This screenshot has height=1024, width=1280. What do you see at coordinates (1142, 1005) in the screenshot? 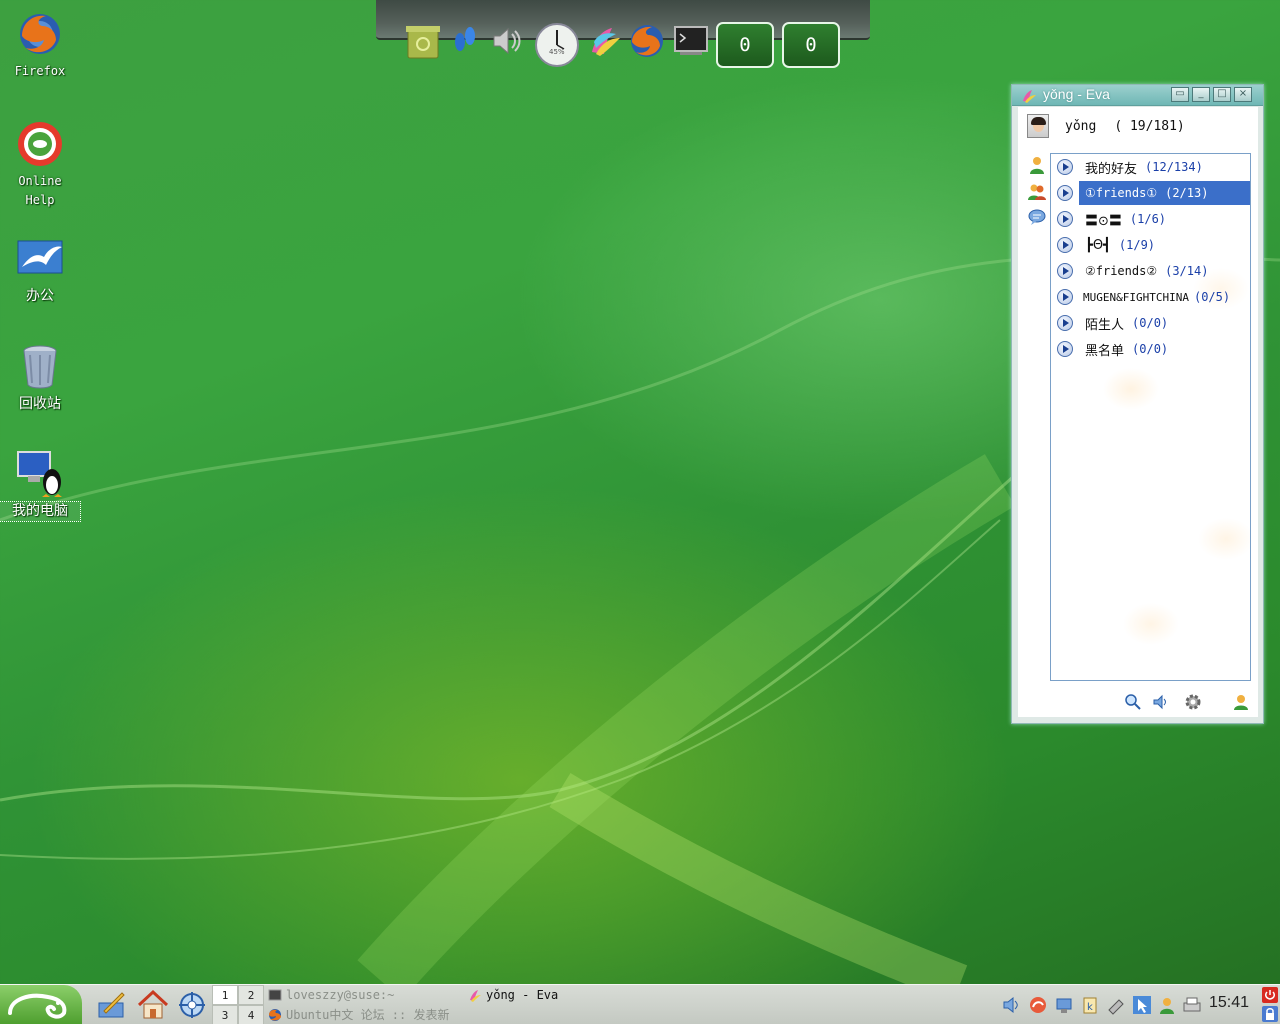
I see `cursor-tray-icon` at bounding box center [1142, 1005].